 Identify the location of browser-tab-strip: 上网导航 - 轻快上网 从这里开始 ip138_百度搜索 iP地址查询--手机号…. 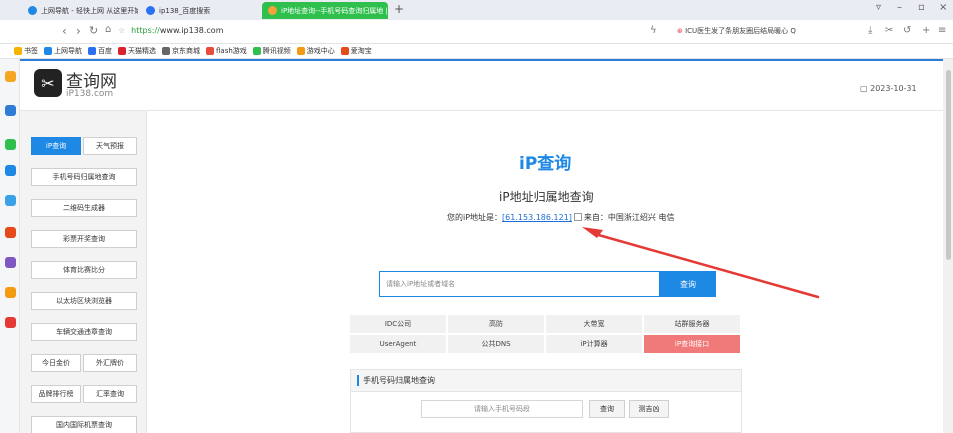
(476, 10).